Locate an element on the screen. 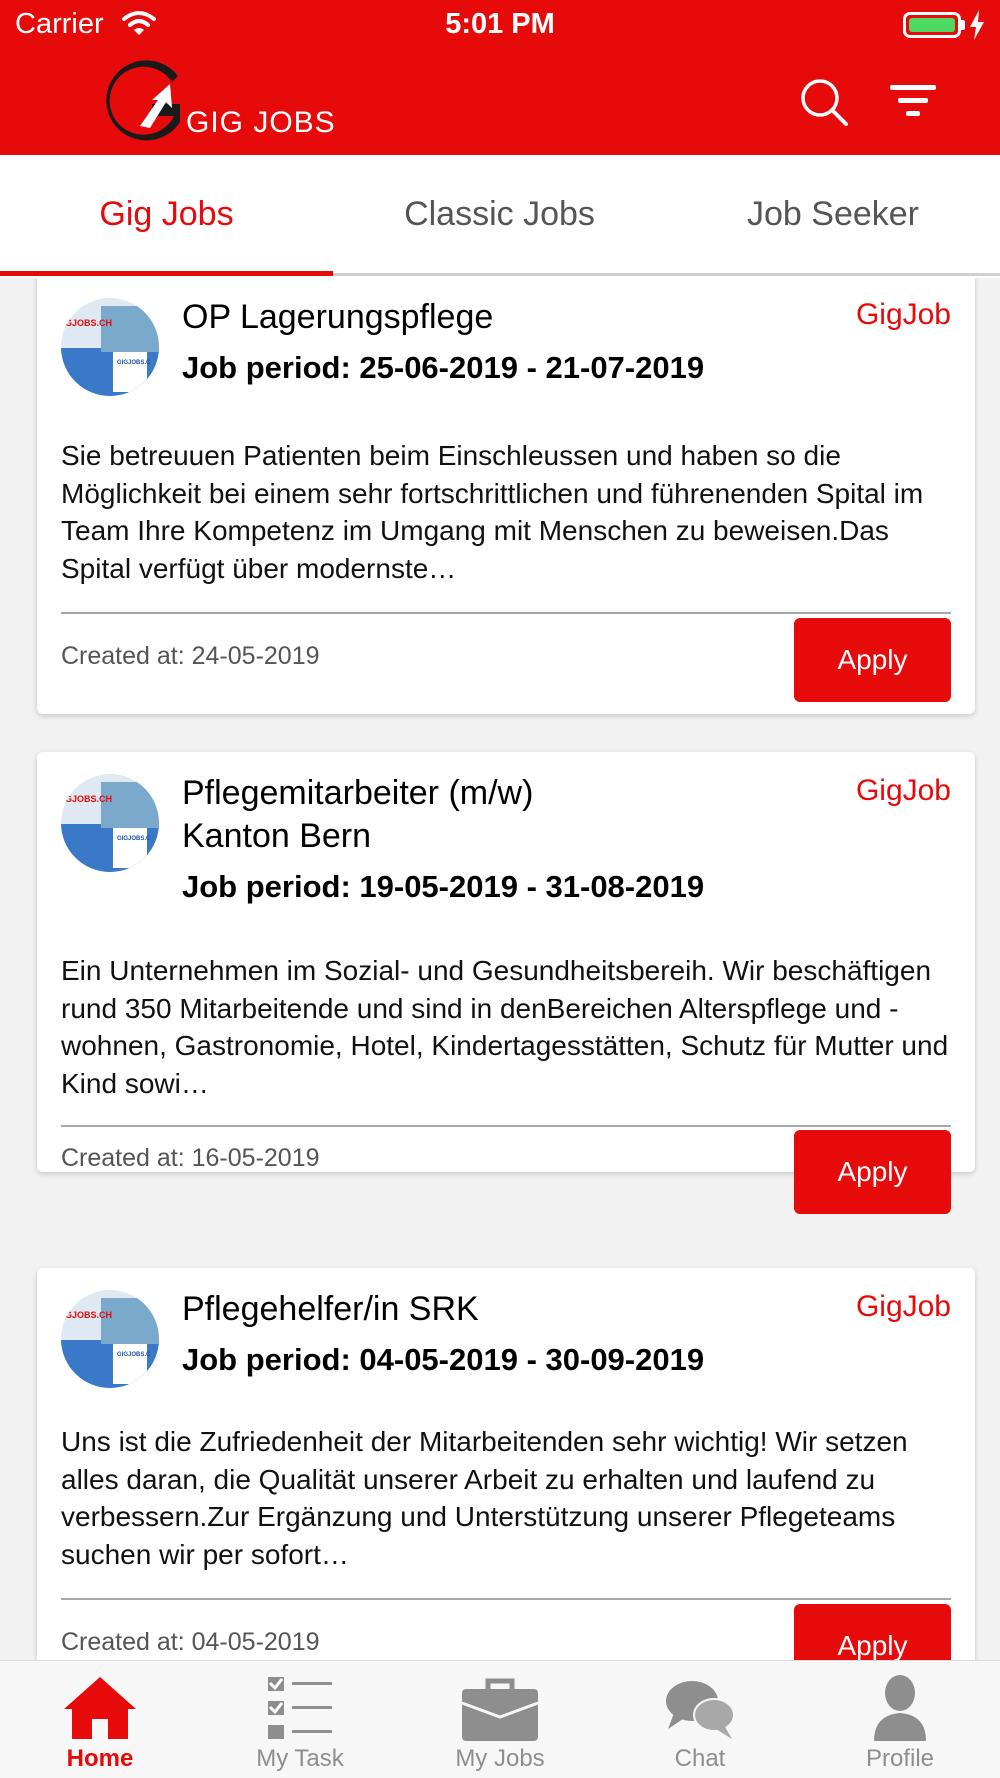 The height and width of the screenshot is (1778, 1000). bottom-tab-bar: Home My Task My Jobs Chat Profile is located at coordinates (500, 1719).